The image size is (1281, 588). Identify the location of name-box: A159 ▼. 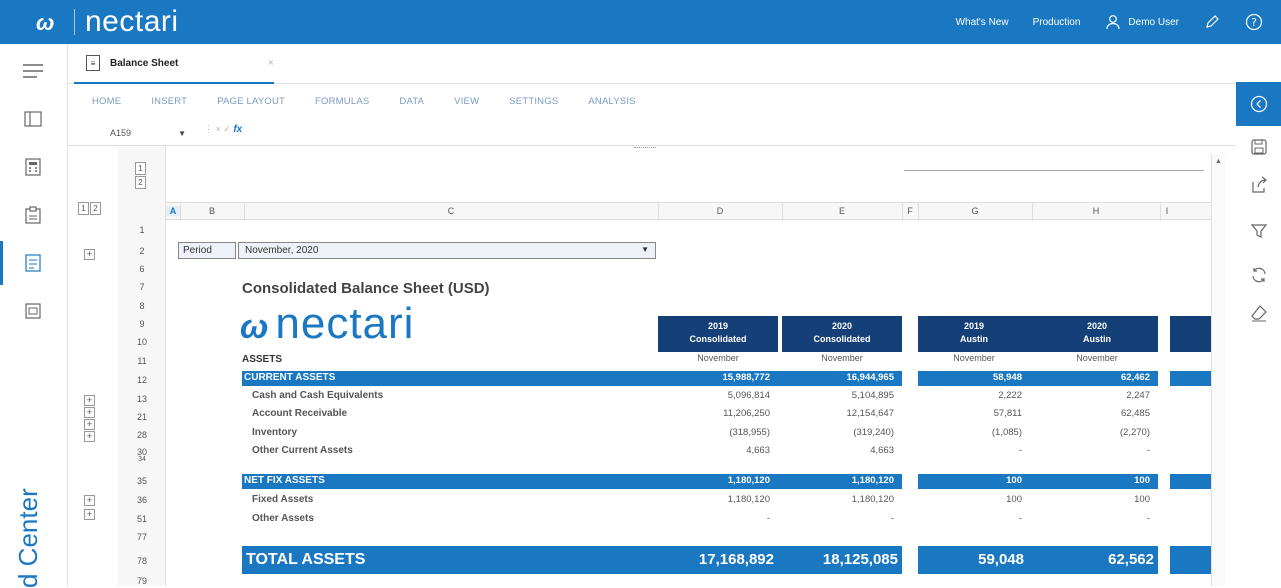
(138, 133).